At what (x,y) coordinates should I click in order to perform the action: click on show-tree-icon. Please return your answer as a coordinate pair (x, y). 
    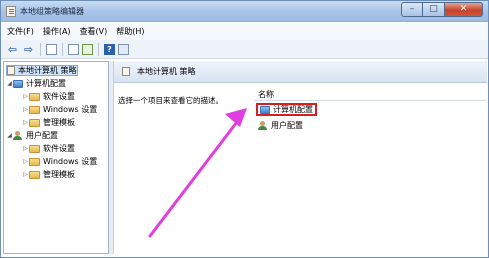
    Looking at the image, I should click on (51, 49).